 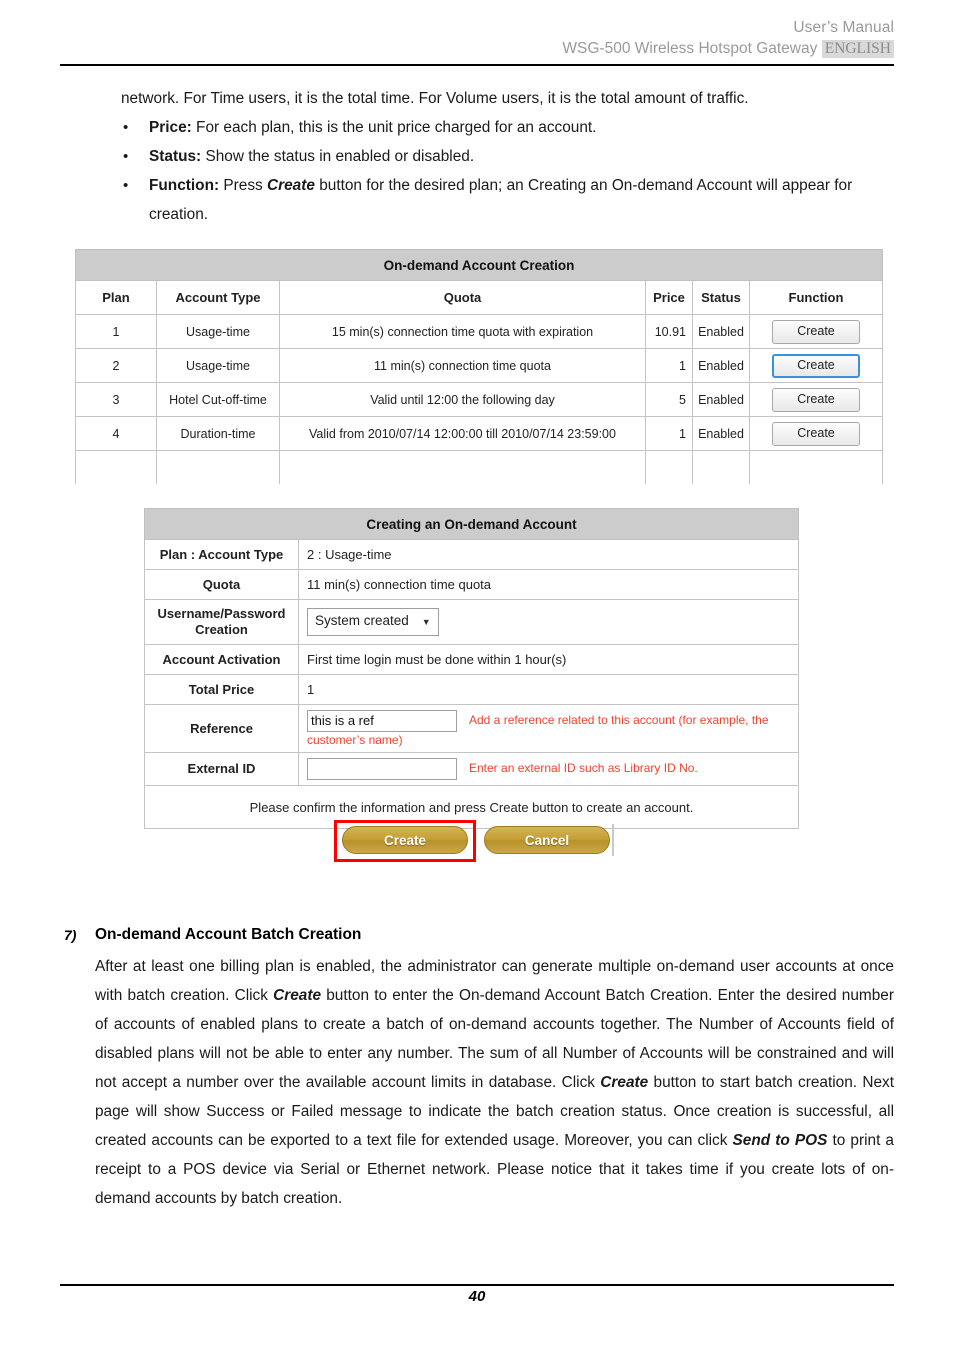 What do you see at coordinates (184, 185) in the screenshot?
I see `bullet-function-term: Function:` at bounding box center [184, 185].